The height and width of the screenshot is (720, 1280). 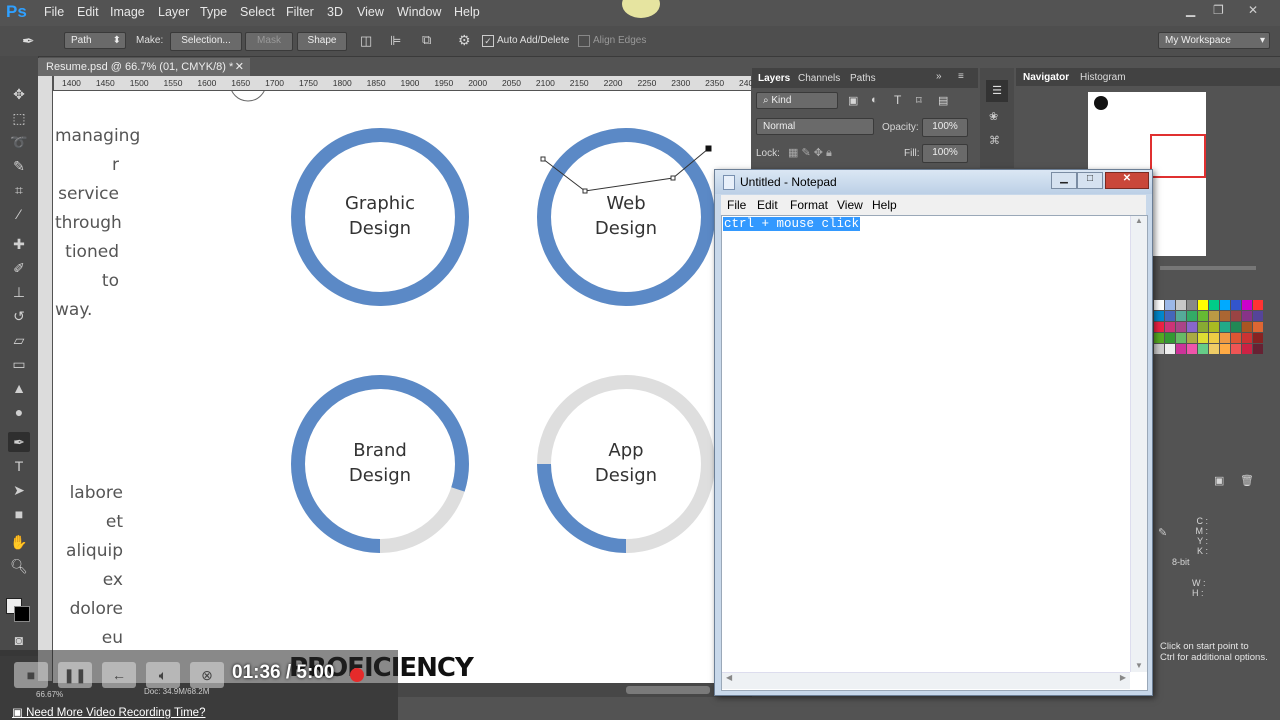 I want to click on mask-button: Mask, so click(x=269, y=41).